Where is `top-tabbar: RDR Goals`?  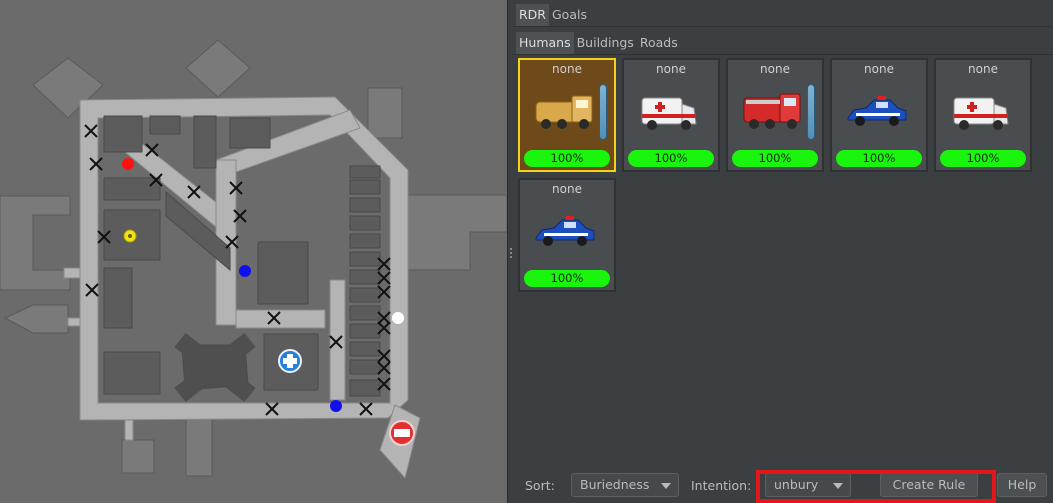 top-tabbar: RDR Goals is located at coordinates (553, 15).